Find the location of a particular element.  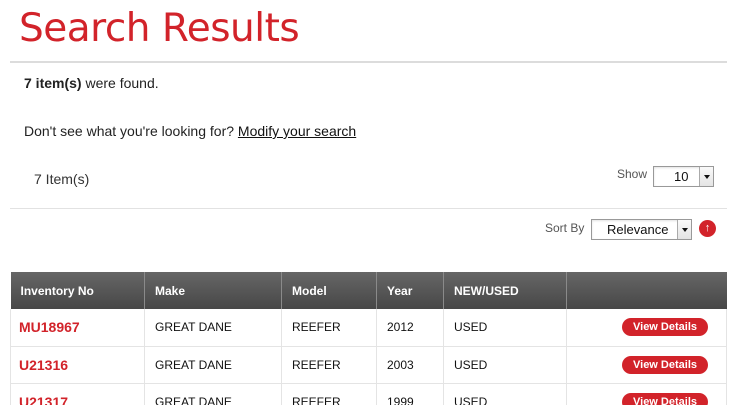

show-per-page-select: 10 is located at coordinates (683, 176).